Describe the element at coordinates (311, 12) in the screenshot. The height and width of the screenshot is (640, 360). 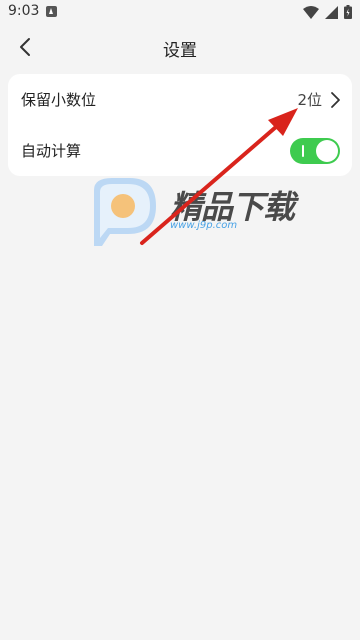
I see `wifi-icon` at that location.